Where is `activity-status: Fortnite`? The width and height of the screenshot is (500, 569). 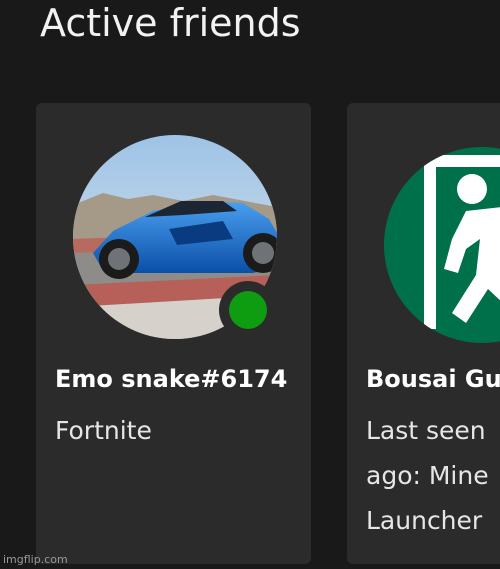 activity-status: Fortnite is located at coordinates (103, 430).